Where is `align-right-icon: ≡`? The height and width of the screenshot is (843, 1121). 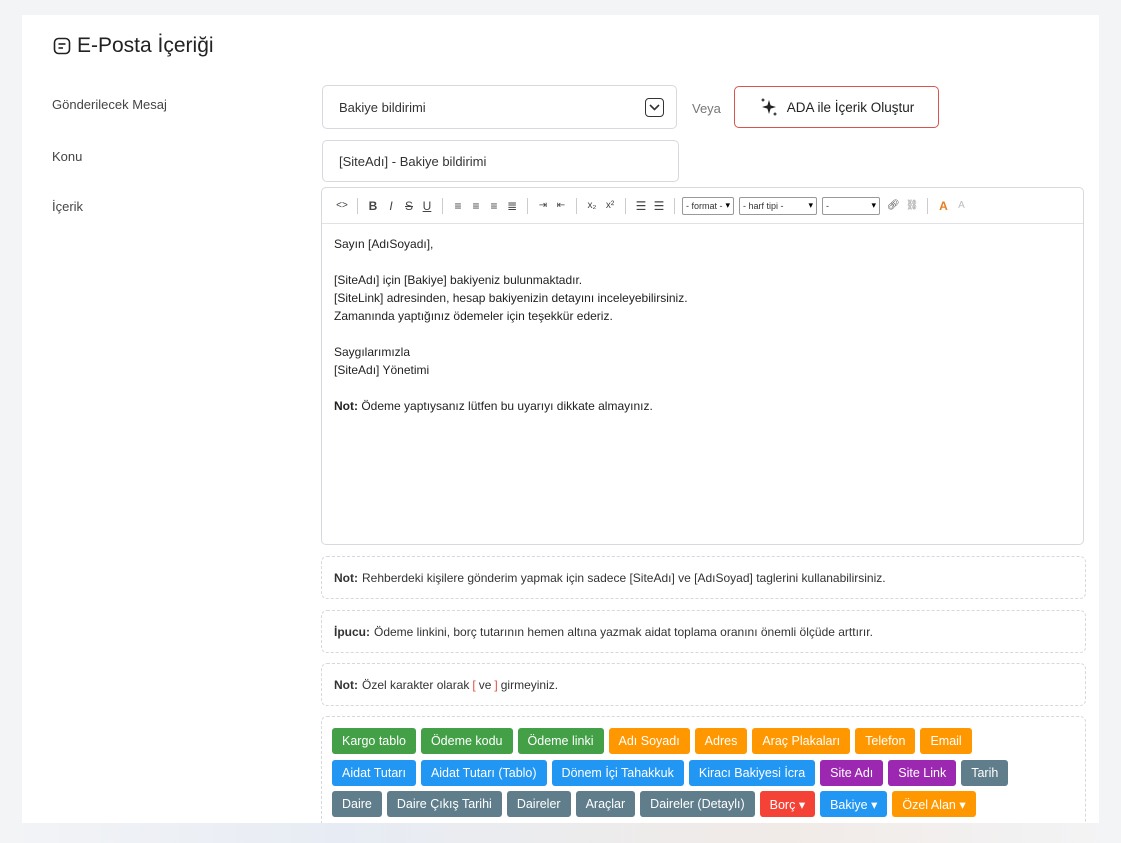 align-right-icon: ≡ is located at coordinates (494, 206).